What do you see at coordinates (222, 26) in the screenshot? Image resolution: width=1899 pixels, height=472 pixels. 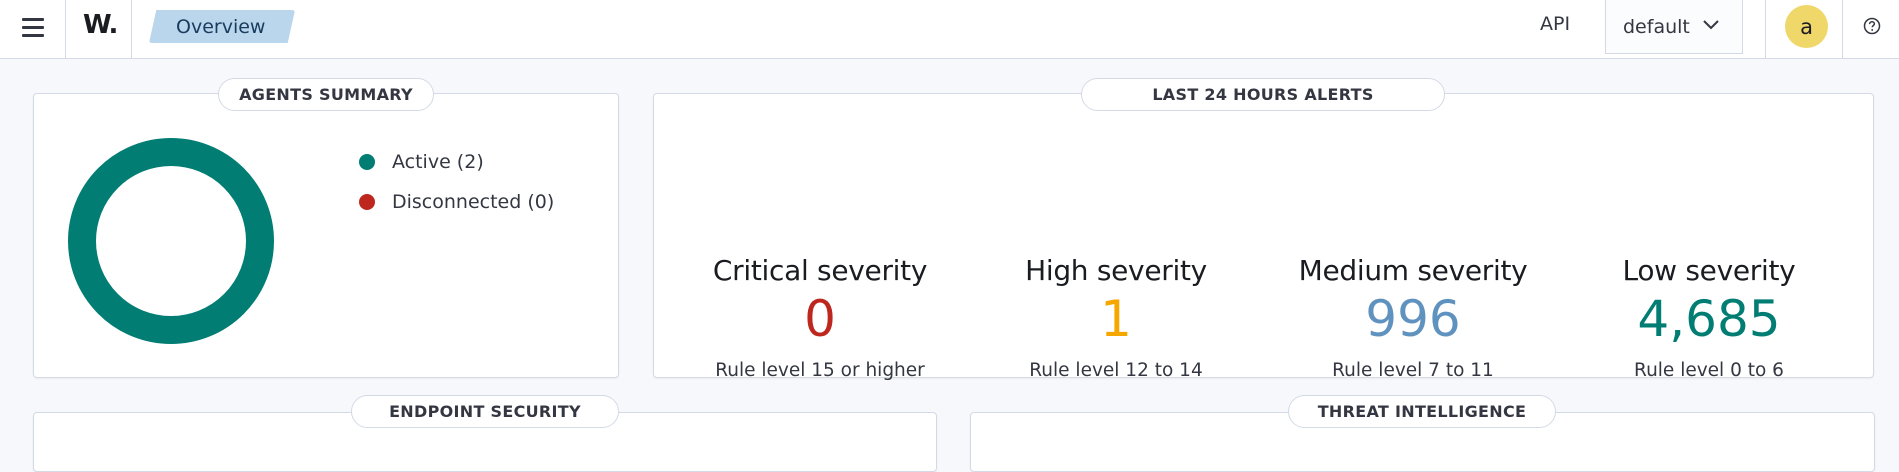 I see `breadcrumb-overview: Overview` at bounding box center [222, 26].